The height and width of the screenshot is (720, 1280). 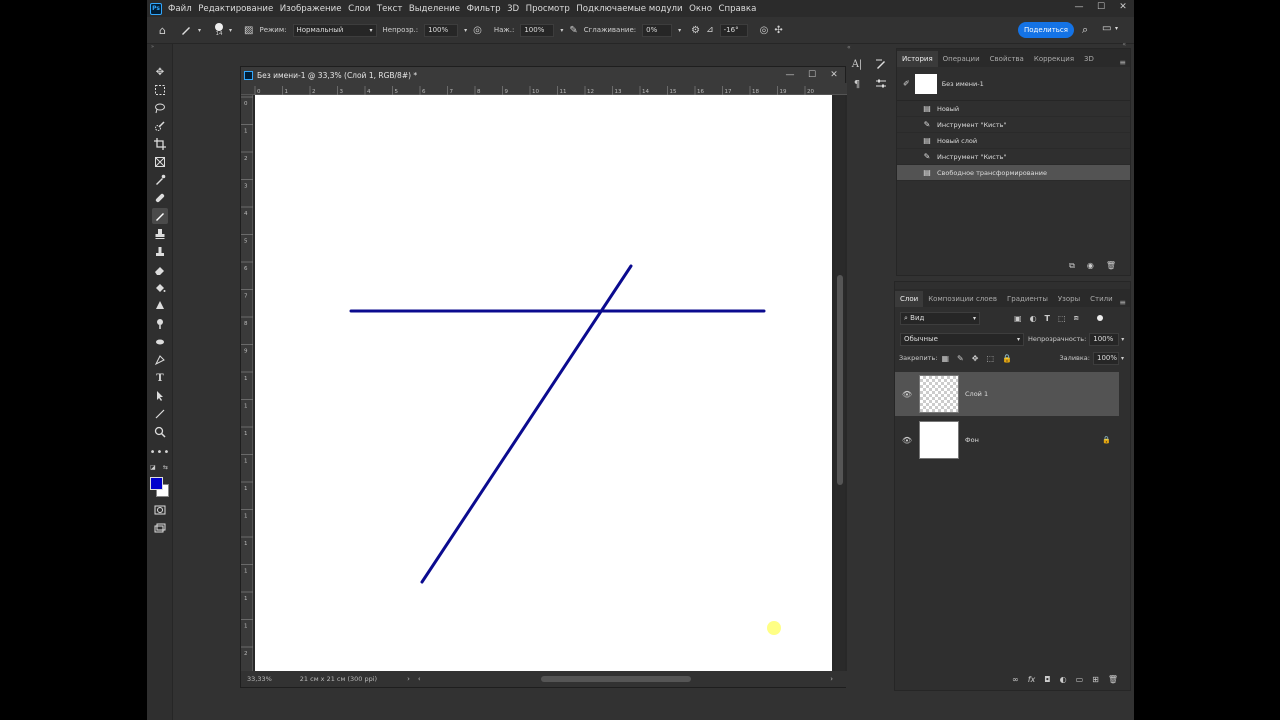 What do you see at coordinates (153, 467) in the screenshot?
I see `default-colors-icon: ◪` at bounding box center [153, 467].